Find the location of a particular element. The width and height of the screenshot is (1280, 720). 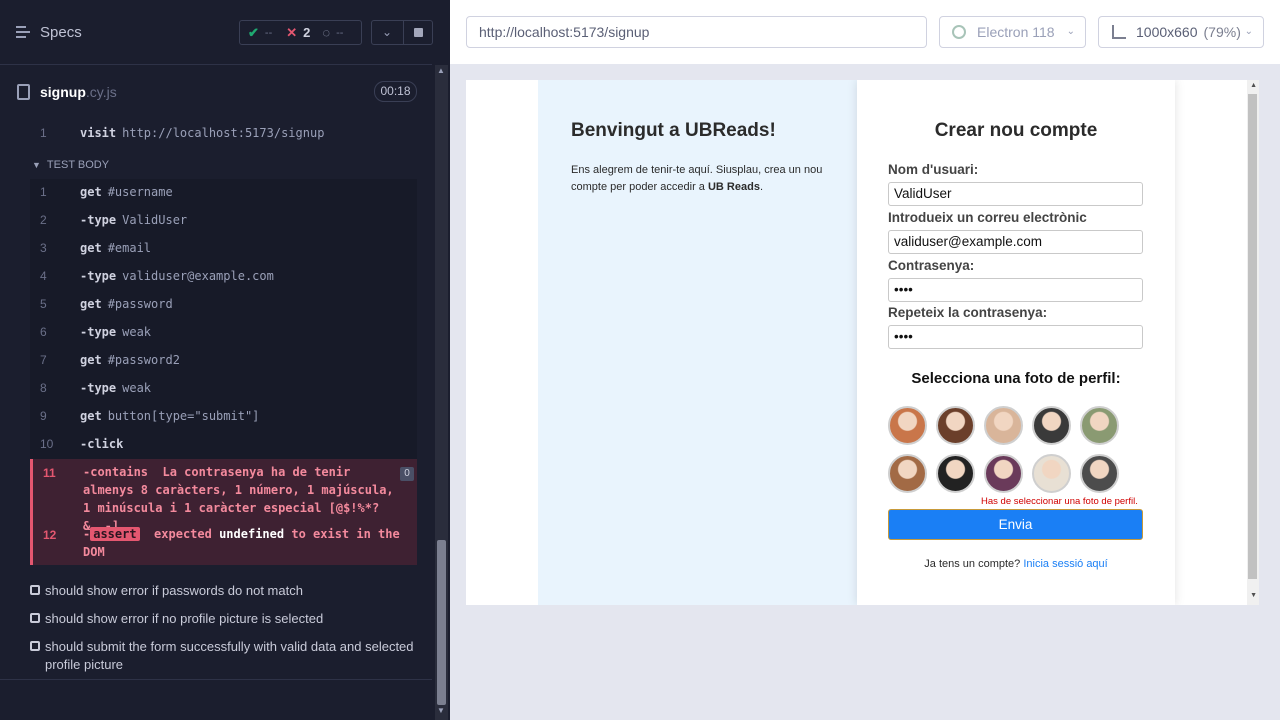

command-name: -click is located at coordinates (104, 444).